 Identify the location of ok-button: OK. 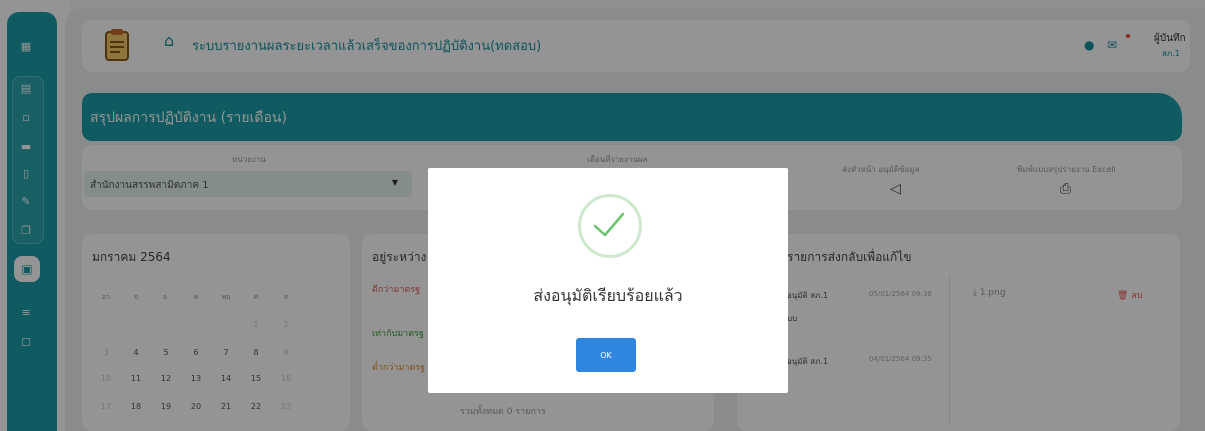
(606, 355).